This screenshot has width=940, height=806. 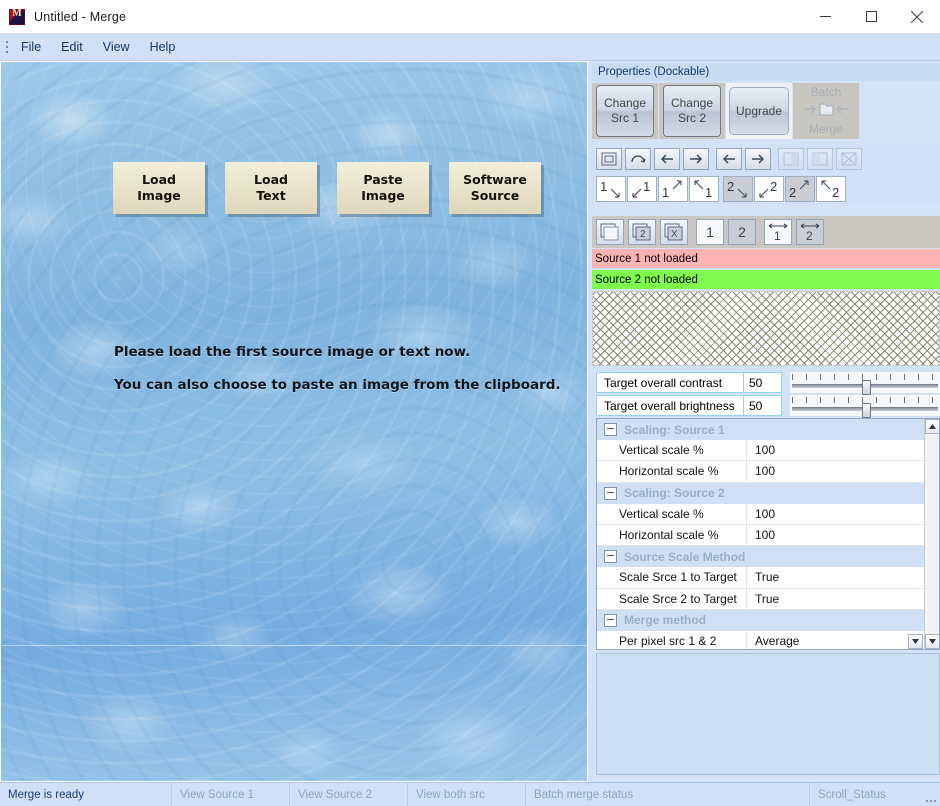 I want to click on table-row: Scale Srce 2 to Target True, so click(x=768, y=599).